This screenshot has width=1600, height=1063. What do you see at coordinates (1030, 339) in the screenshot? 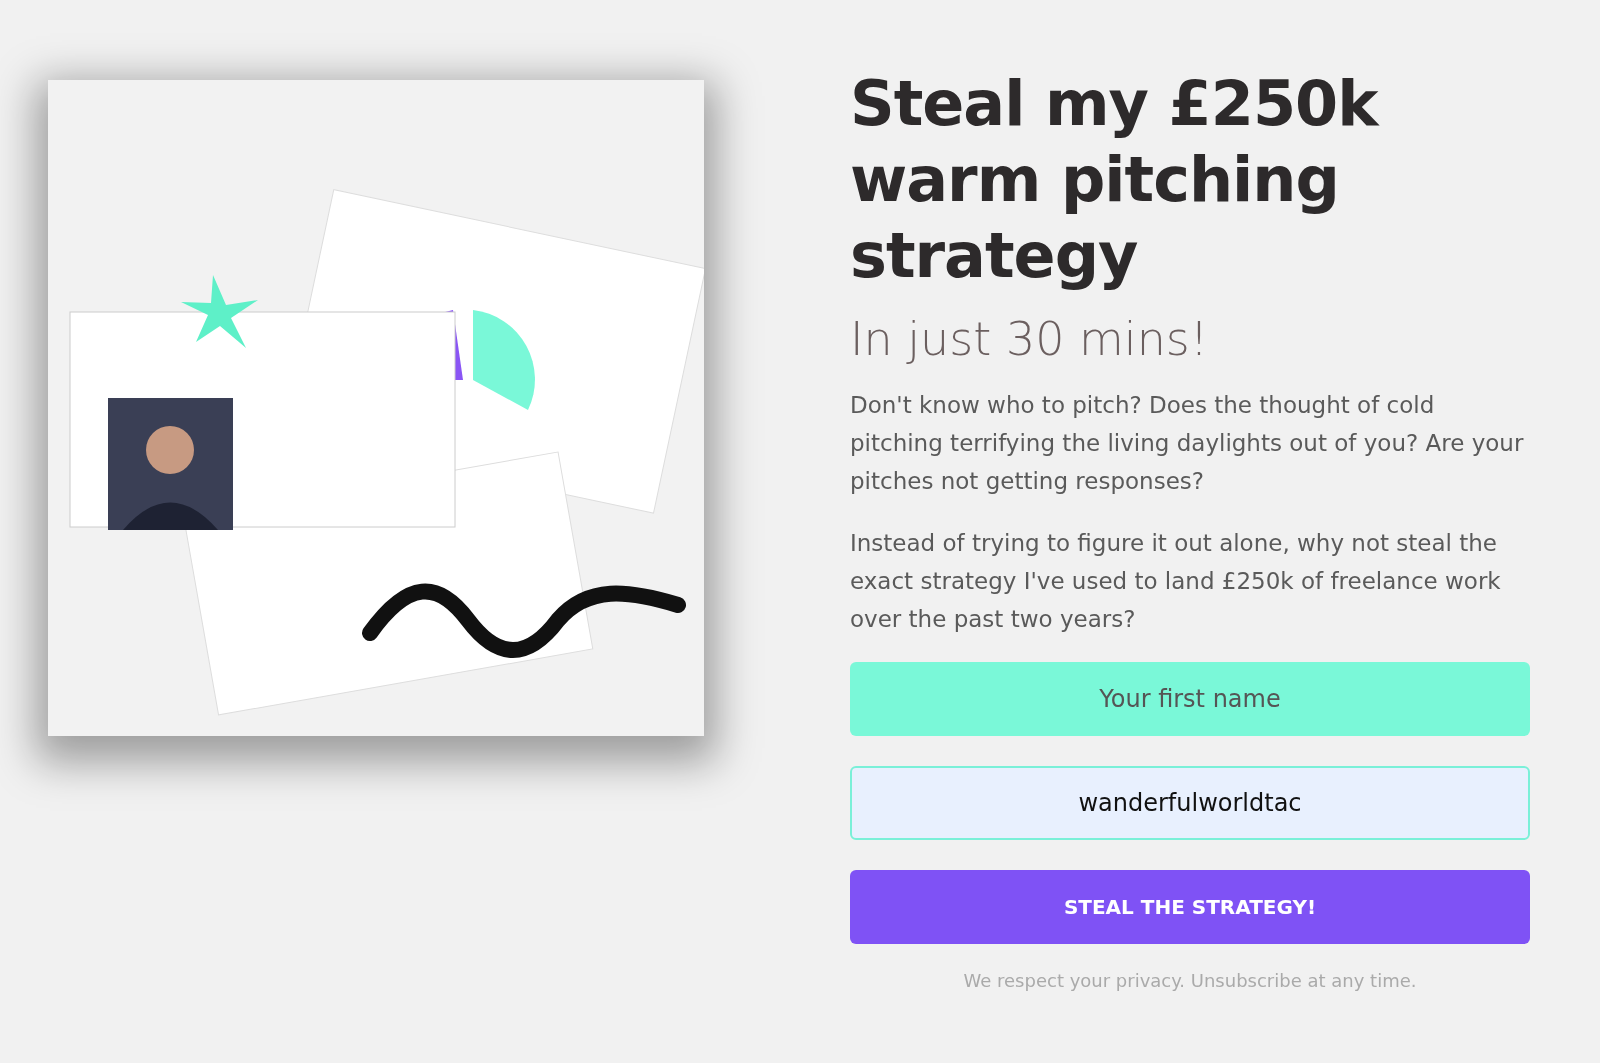
I see `subheadline: In just 30 mins!` at bounding box center [1030, 339].